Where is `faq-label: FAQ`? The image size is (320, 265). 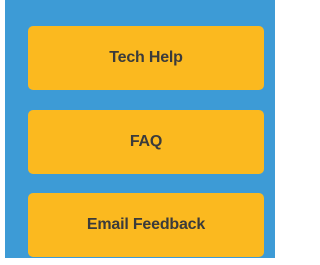 faq-label: FAQ is located at coordinates (146, 141).